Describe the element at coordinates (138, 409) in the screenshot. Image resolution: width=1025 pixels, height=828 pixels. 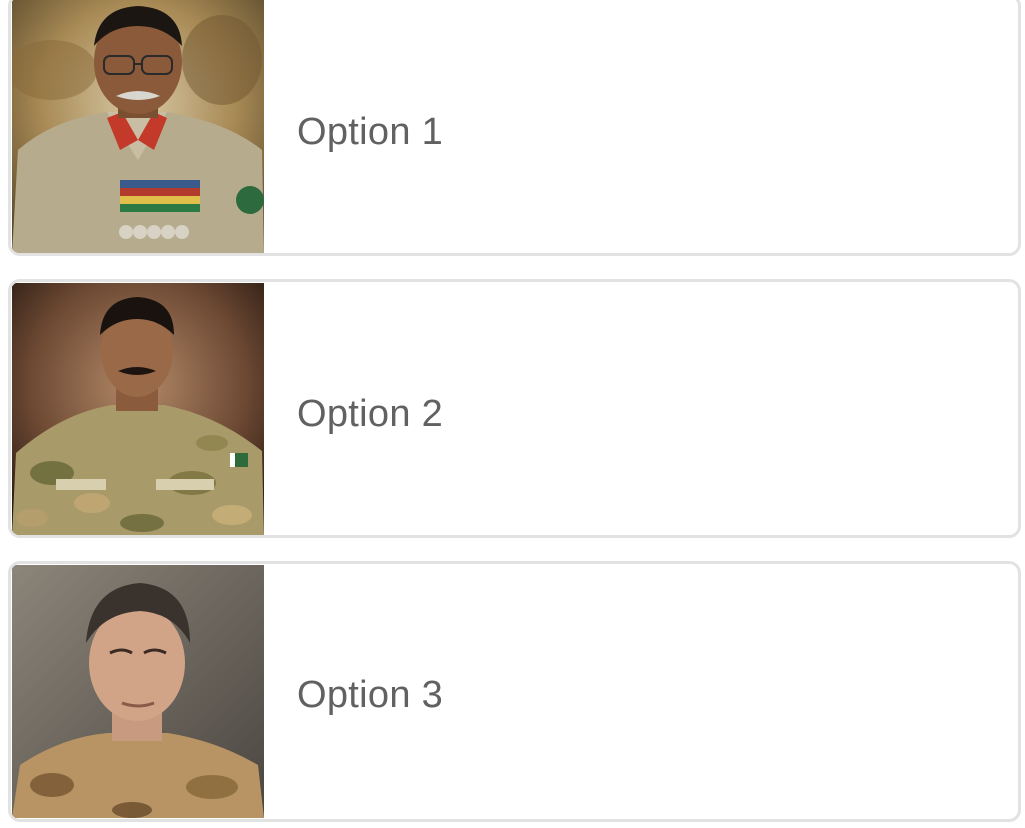
I see `option-2-image` at that location.